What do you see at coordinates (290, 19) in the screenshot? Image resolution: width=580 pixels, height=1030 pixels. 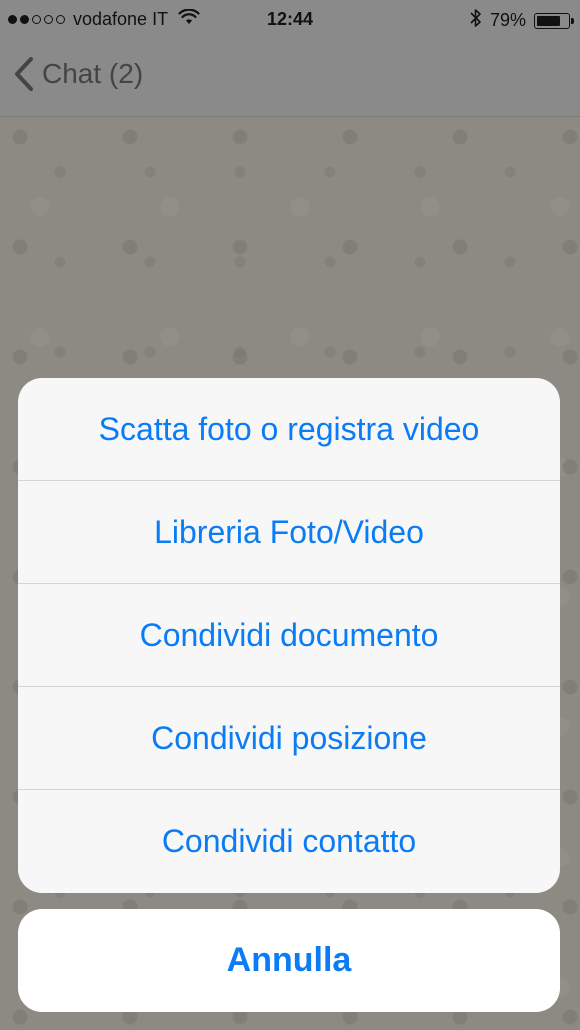 I see `status-bar: vodafone IT 12:44 79%` at bounding box center [290, 19].